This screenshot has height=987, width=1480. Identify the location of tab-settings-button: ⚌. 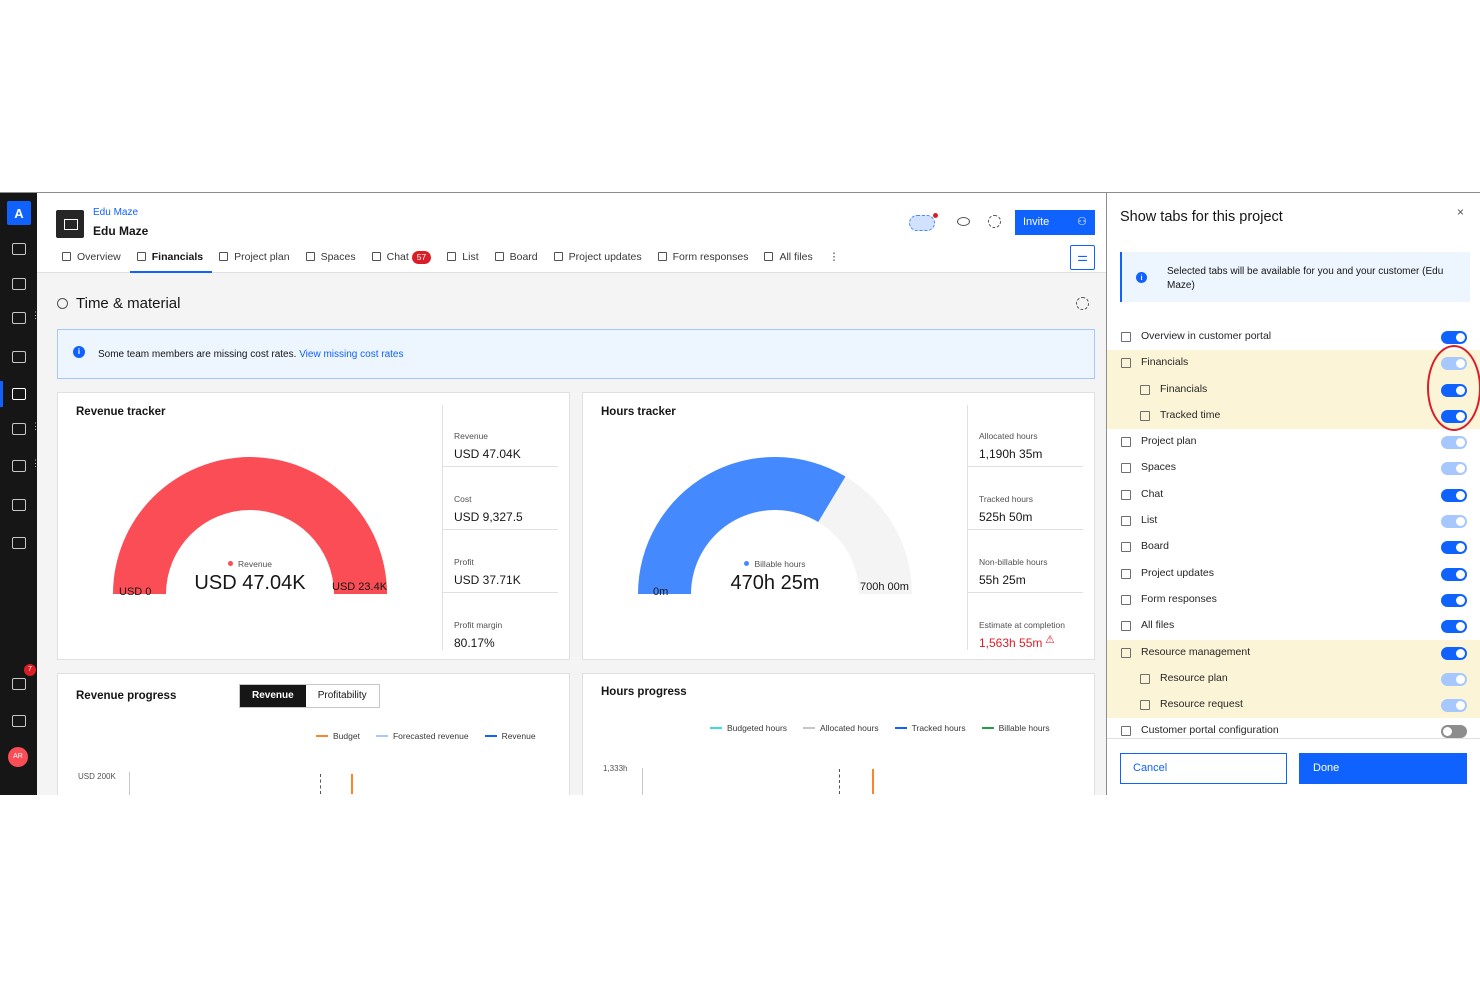
(1082, 257).